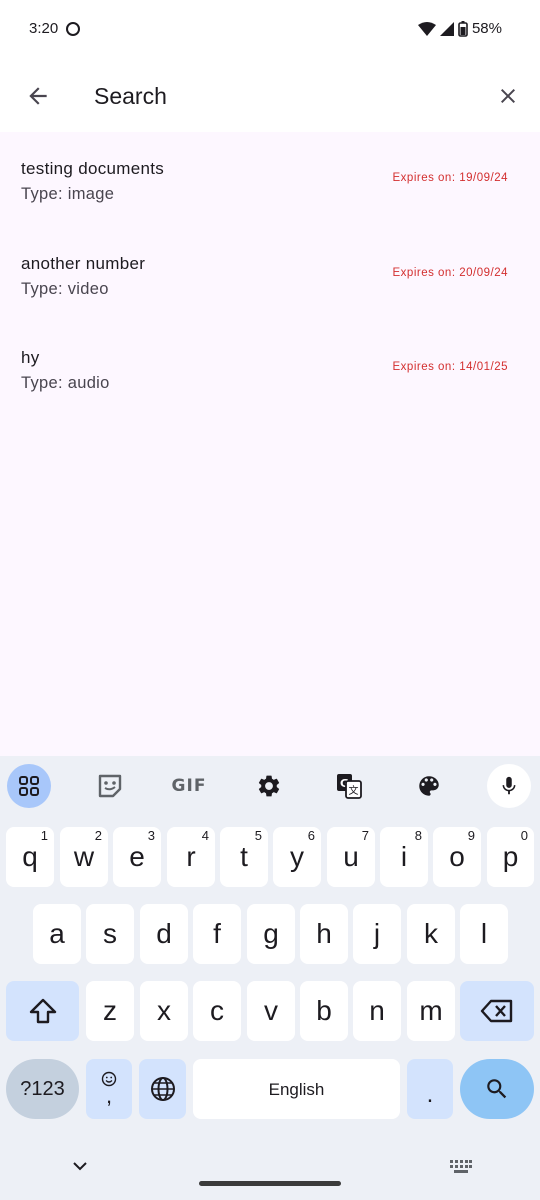 The width and height of the screenshot is (540, 1200). Describe the element at coordinates (151, 835) in the screenshot. I see `key-hint: 3` at that location.